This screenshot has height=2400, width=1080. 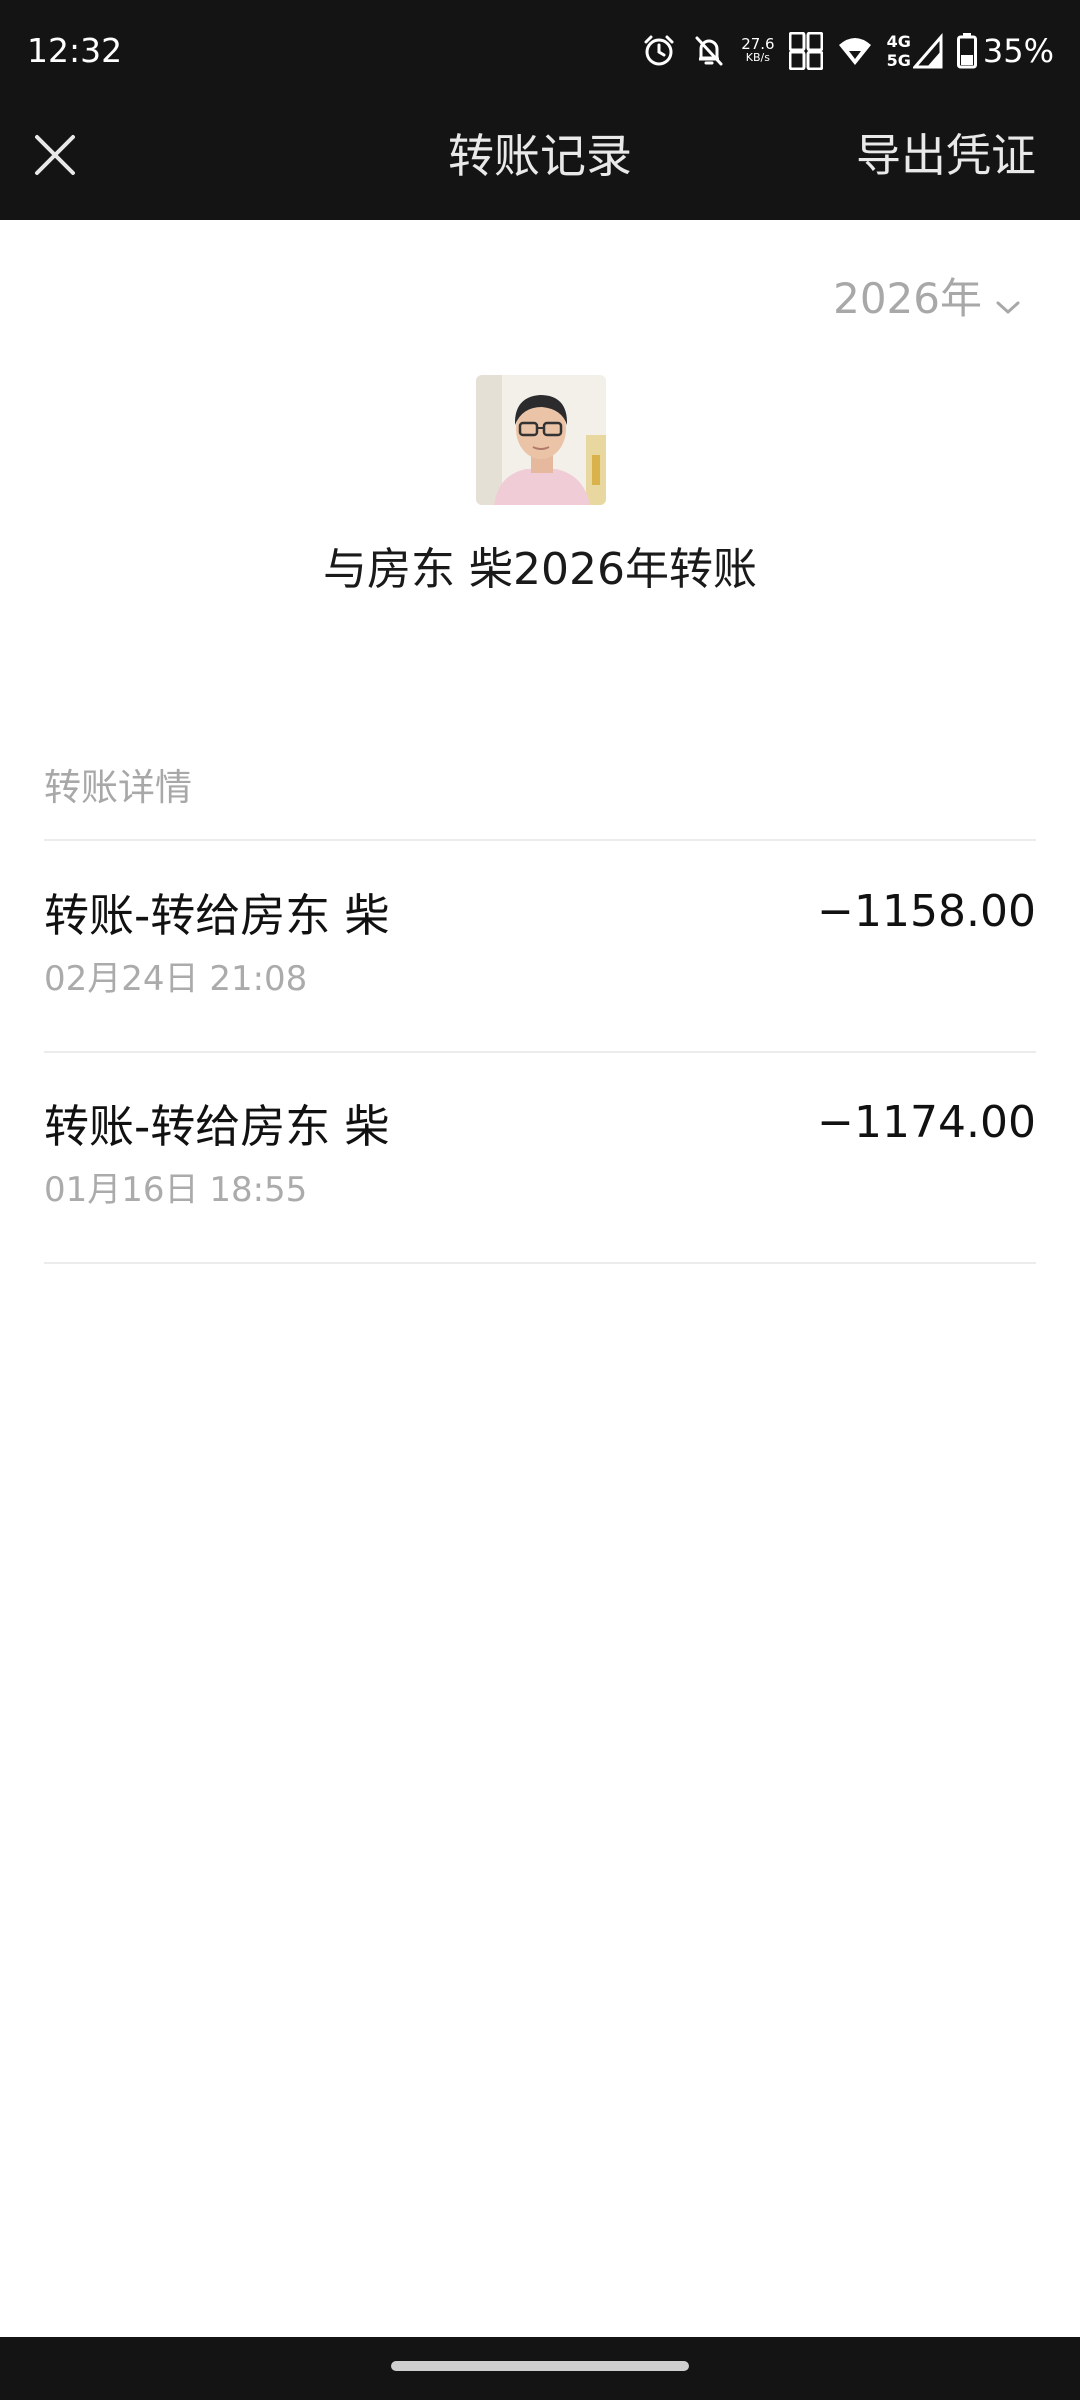 I want to click on wifi-icon, so click(x=855, y=51).